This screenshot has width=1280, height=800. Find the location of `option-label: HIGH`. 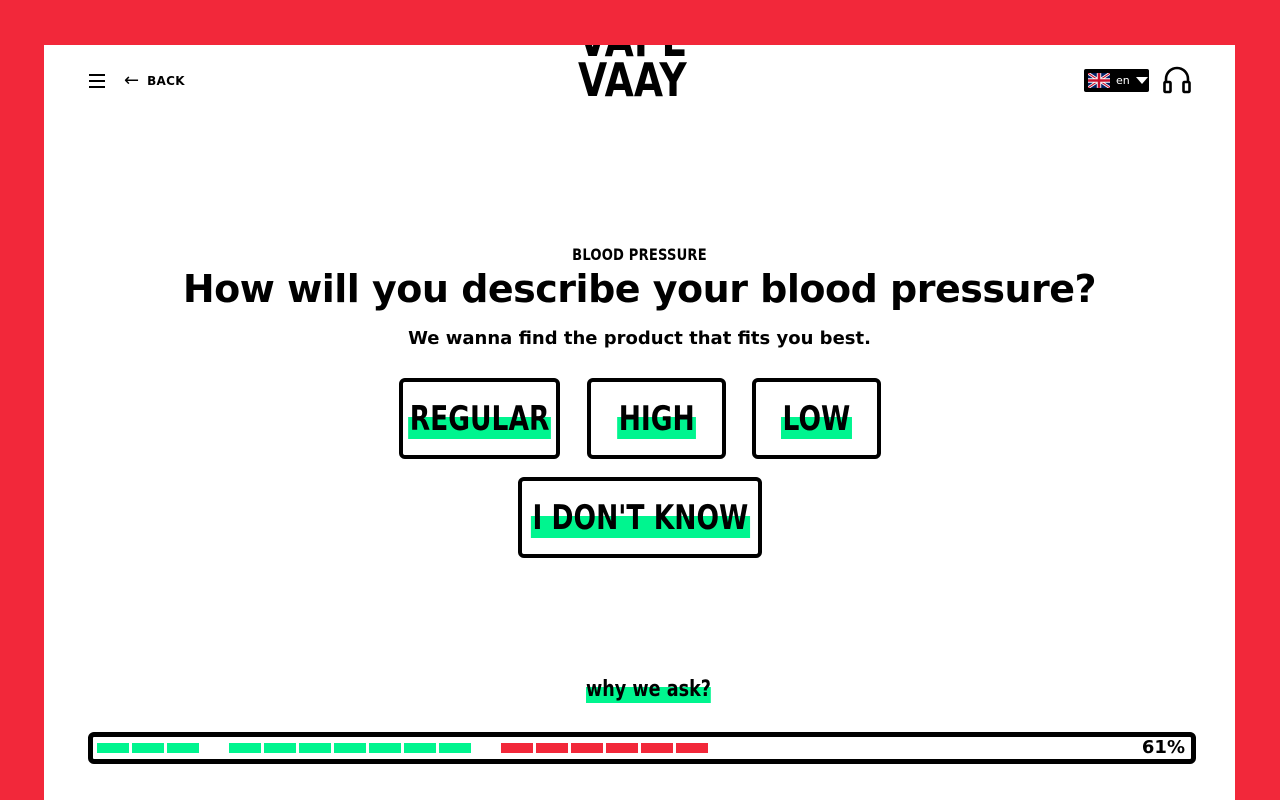

option-label: HIGH is located at coordinates (656, 418).